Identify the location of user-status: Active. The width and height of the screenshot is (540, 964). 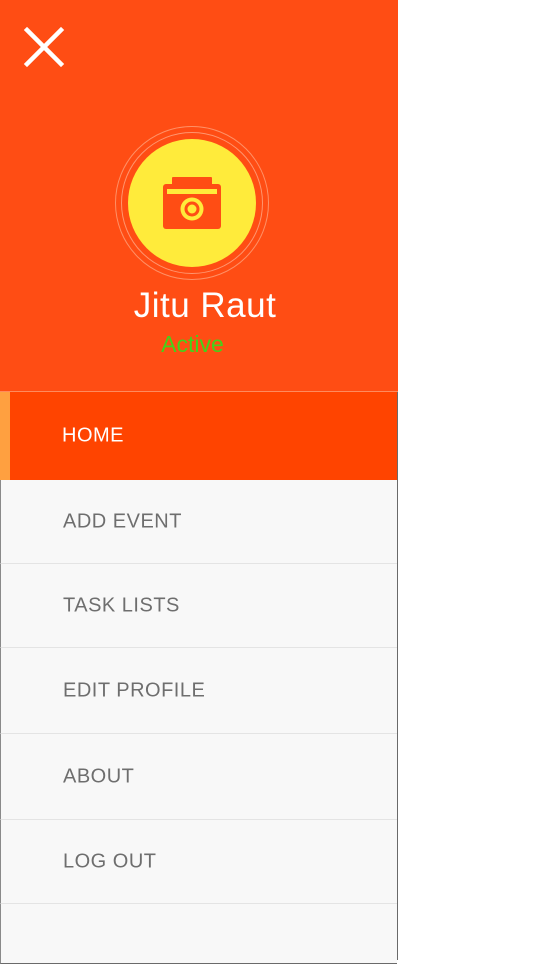
(192, 344).